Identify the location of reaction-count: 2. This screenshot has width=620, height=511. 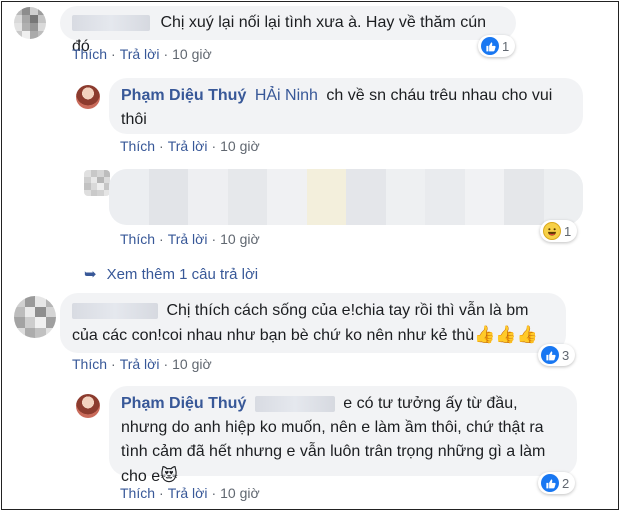
(566, 483).